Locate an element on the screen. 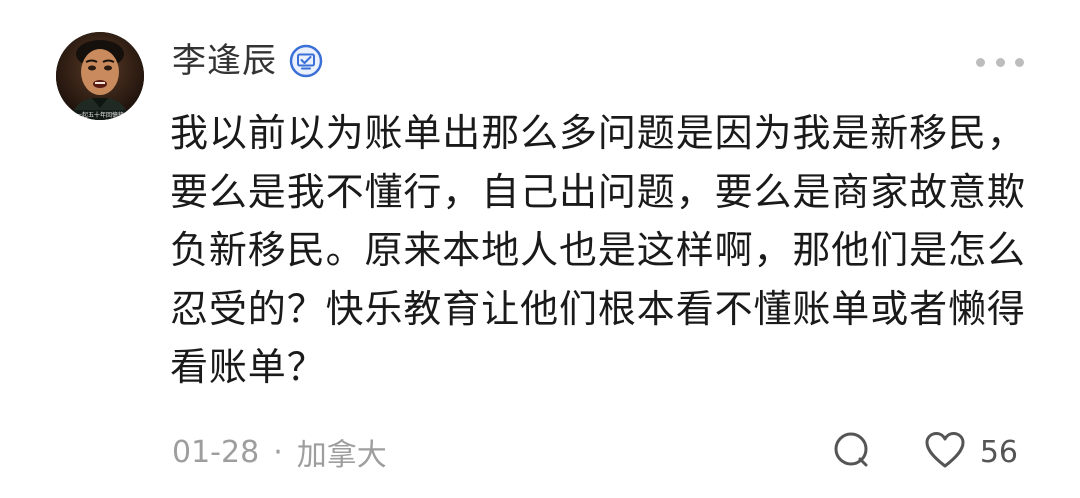 The width and height of the screenshot is (1080, 498). reply-button is located at coordinates (852, 452).